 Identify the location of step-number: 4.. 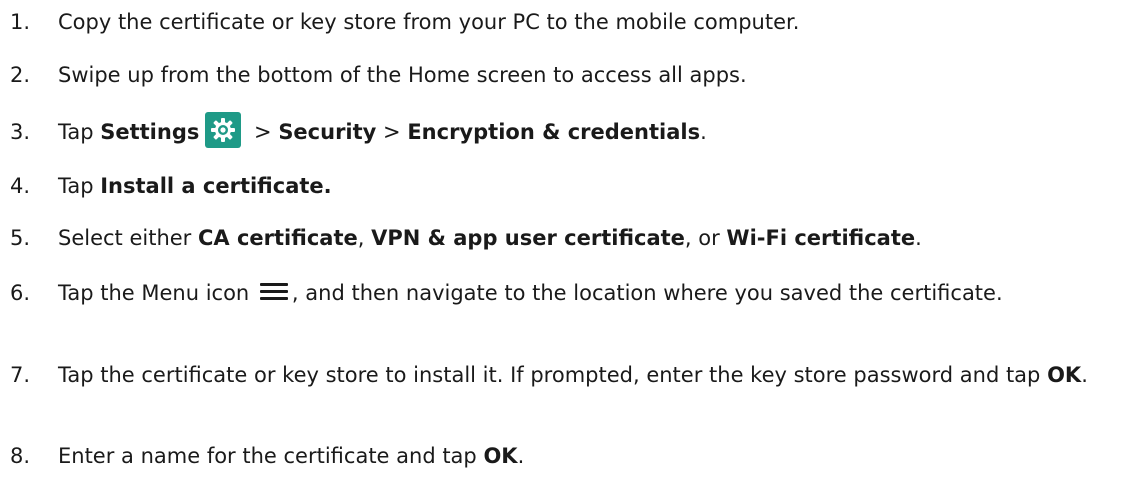
(20, 186).